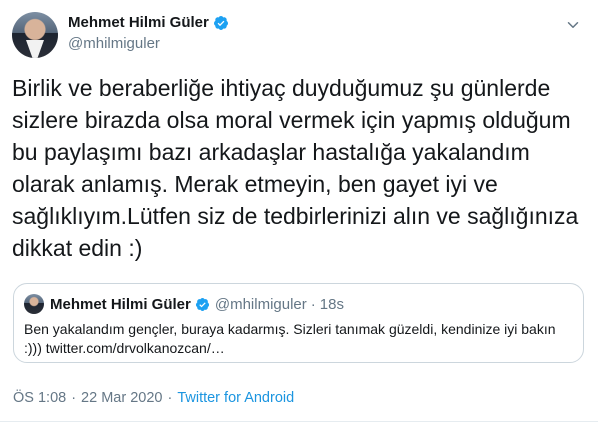 The width and height of the screenshot is (598, 432). Describe the element at coordinates (121, 398) in the screenshot. I see `tweet-date: 22 Mar 2020` at that location.